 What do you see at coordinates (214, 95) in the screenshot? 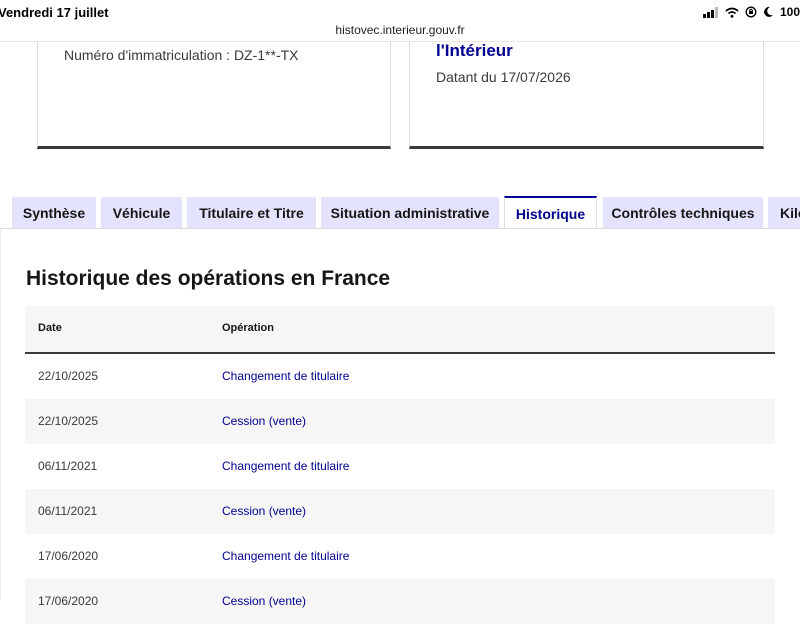
I see `vehicle-card: Numéro d'immatriculation : DZ-1**-TX` at bounding box center [214, 95].